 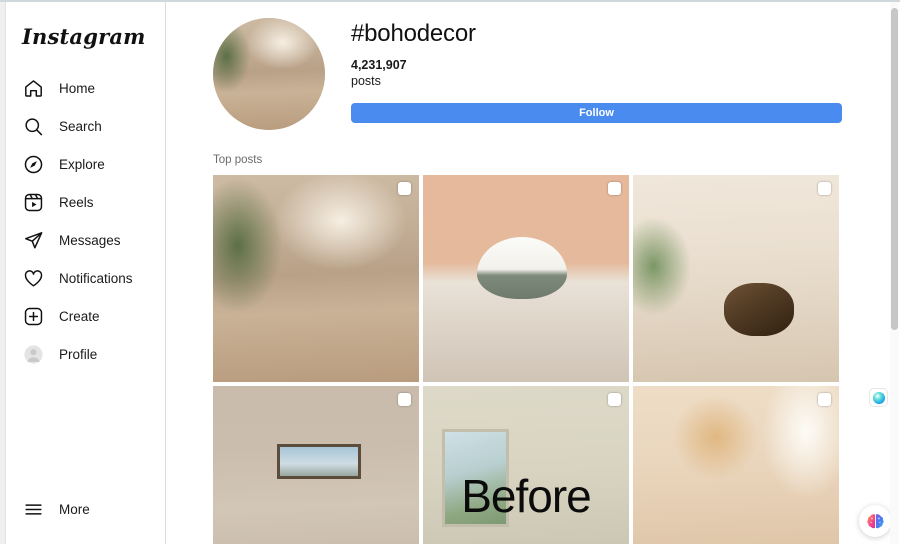 What do you see at coordinates (96, 278) in the screenshot?
I see `sidebar-item-label: Notifications` at bounding box center [96, 278].